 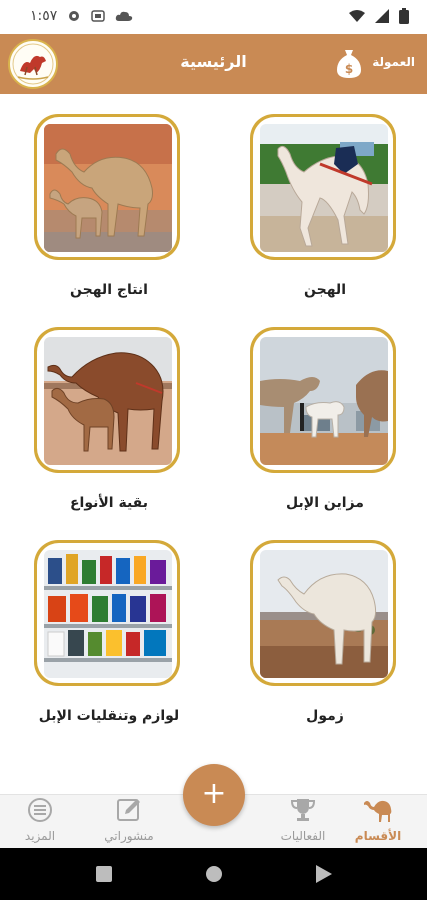 What do you see at coordinates (128, 810) in the screenshot?
I see `edit-icon` at bounding box center [128, 810].